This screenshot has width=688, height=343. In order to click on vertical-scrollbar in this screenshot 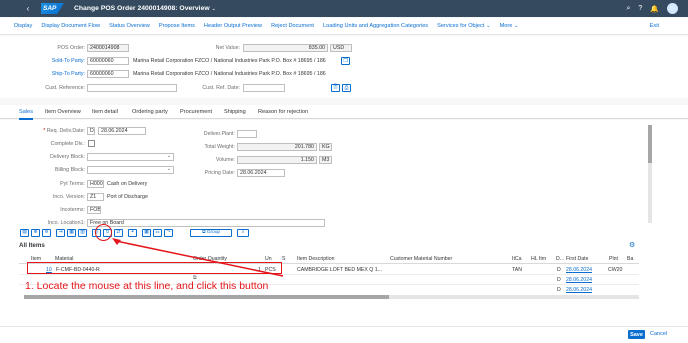, I will do `click(650, 174)`.